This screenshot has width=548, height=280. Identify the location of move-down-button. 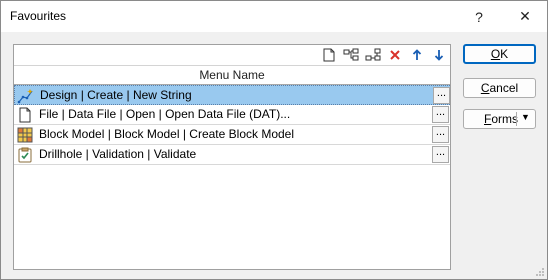
(439, 55).